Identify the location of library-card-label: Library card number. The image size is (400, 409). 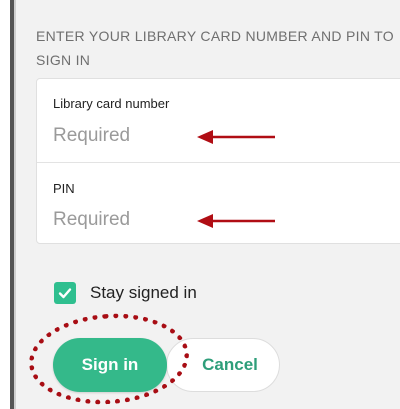
(111, 103).